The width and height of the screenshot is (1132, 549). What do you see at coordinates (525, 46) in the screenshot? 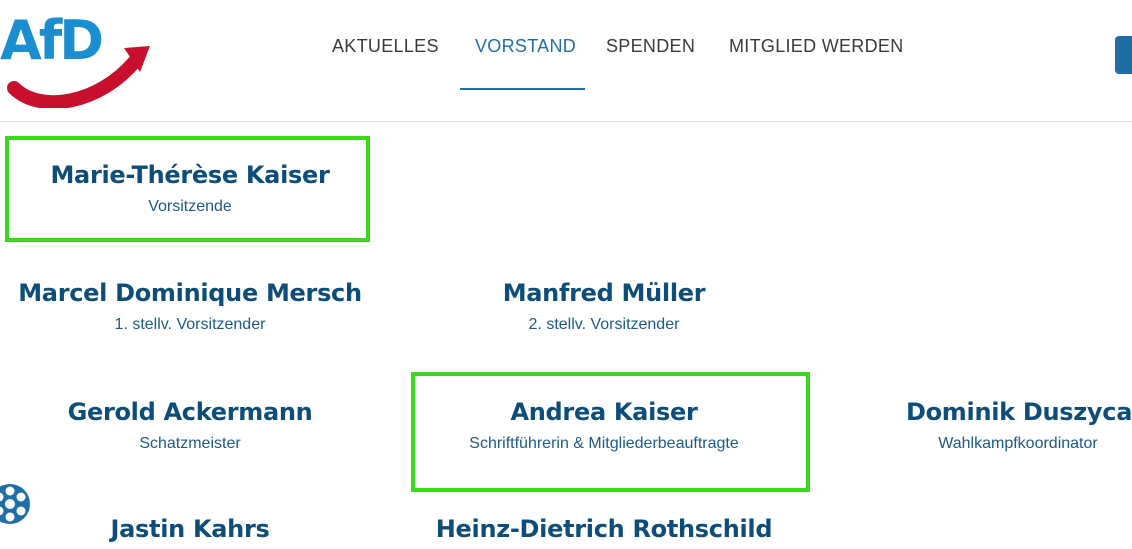
I see `nav-item-vorstand: VORSTAND` at bounding box center [525, 46].